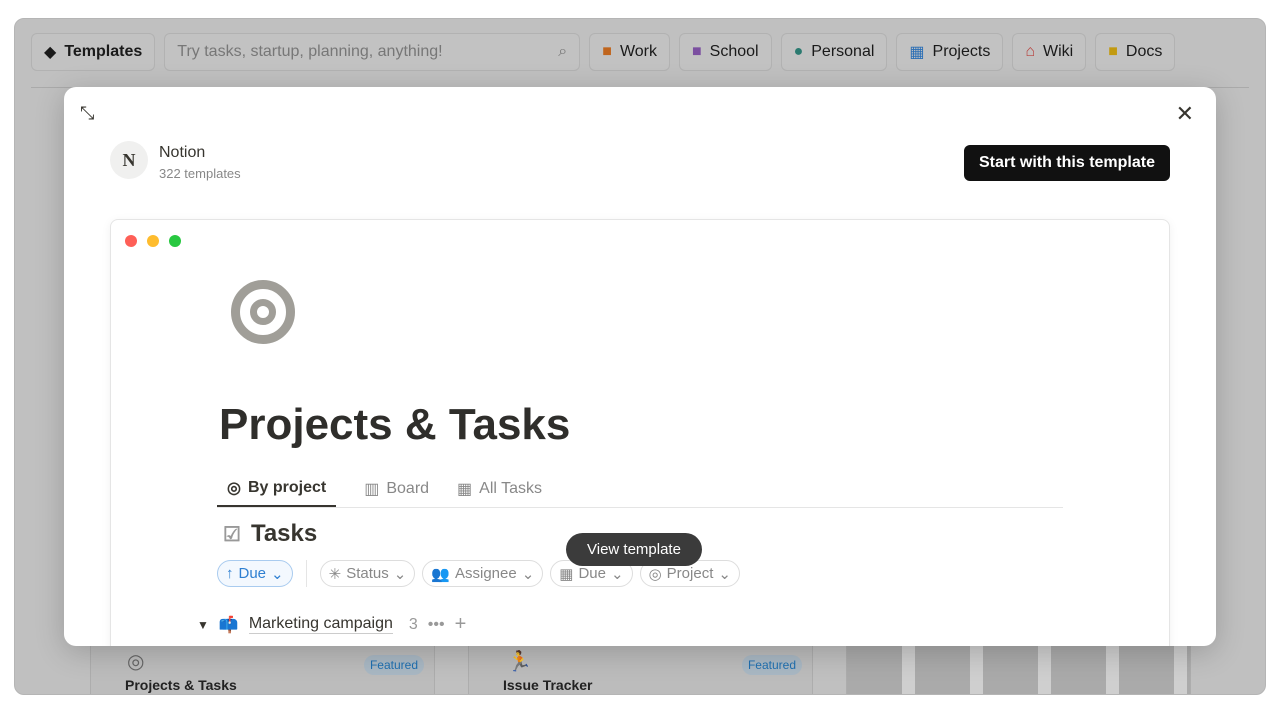 The image size is (1285, 711). Describe the element at coordinates (563, 51) in the screenshot. I see `search-icon: ⌕` at that location.